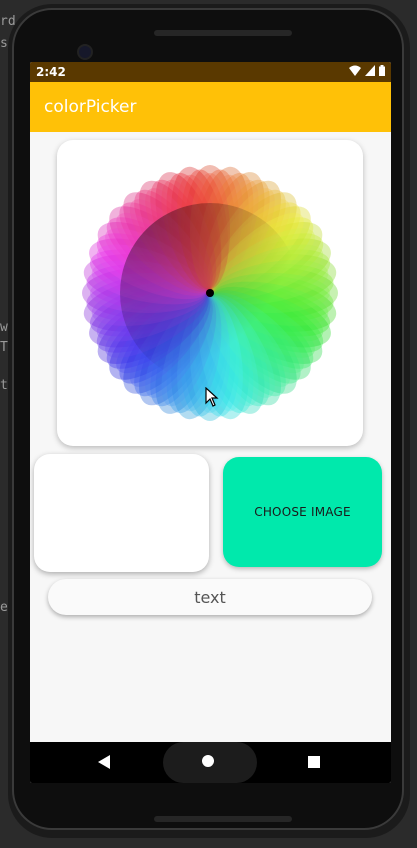 This screenshot has width=417, height=848. Describe the element at coordinates (51, 72) in the screenshot. I see `status-time: 2:42` at that location.